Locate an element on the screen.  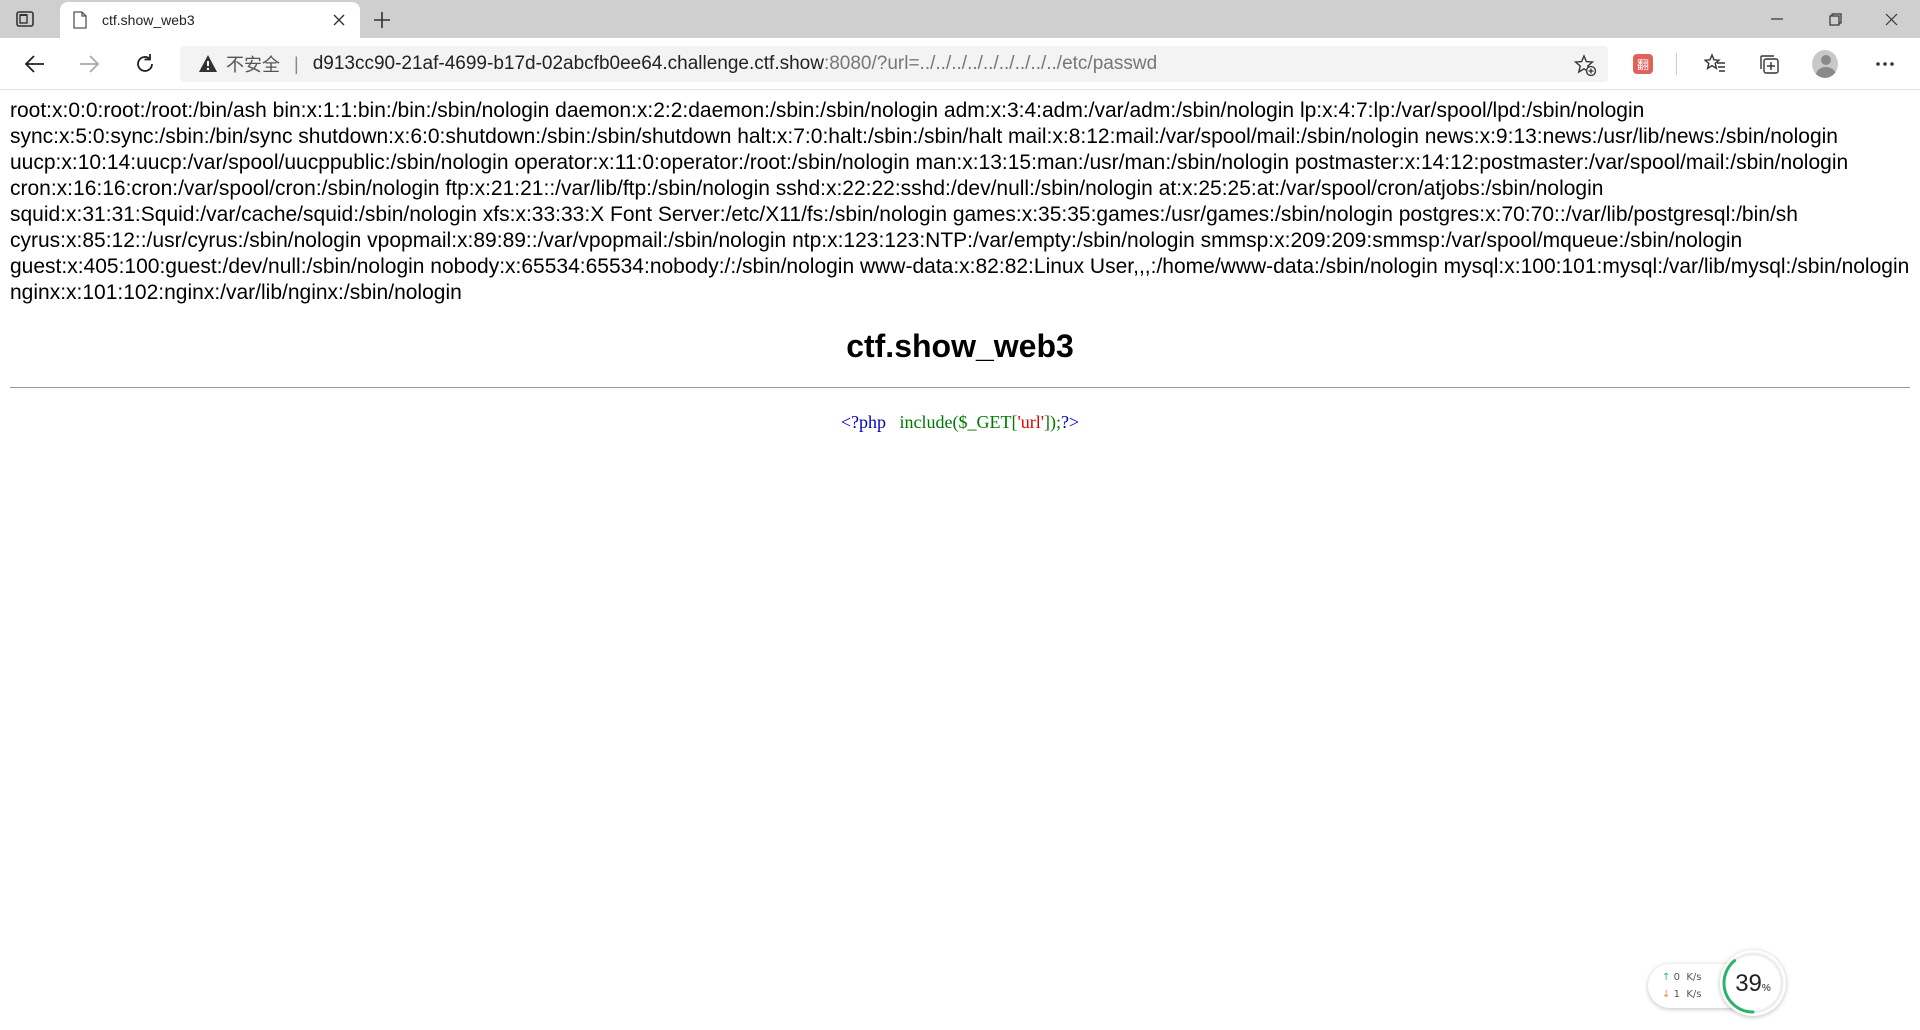
add-favorite-icon is located at coordinates (1585, 65).